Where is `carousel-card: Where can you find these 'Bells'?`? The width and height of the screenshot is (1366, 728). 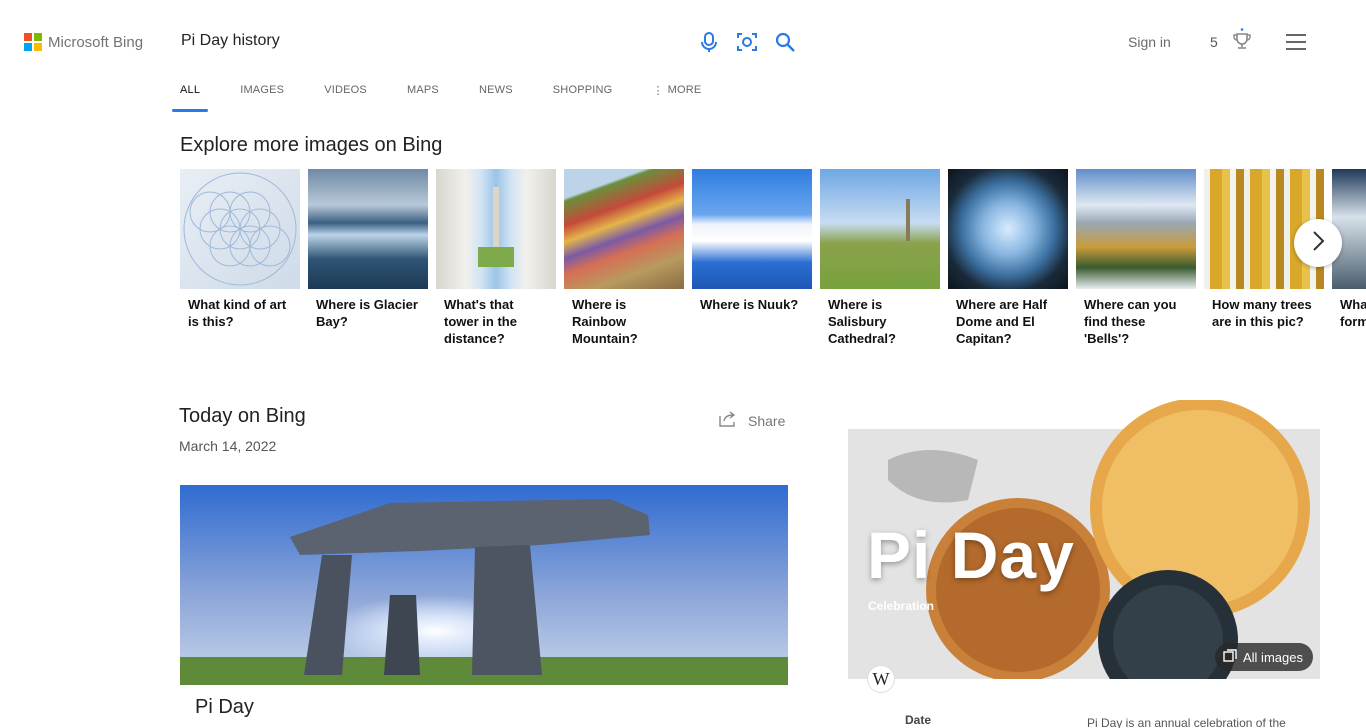
carousel-card: Where can you find these 'Bells'? is located at coordinates (1136, 258).